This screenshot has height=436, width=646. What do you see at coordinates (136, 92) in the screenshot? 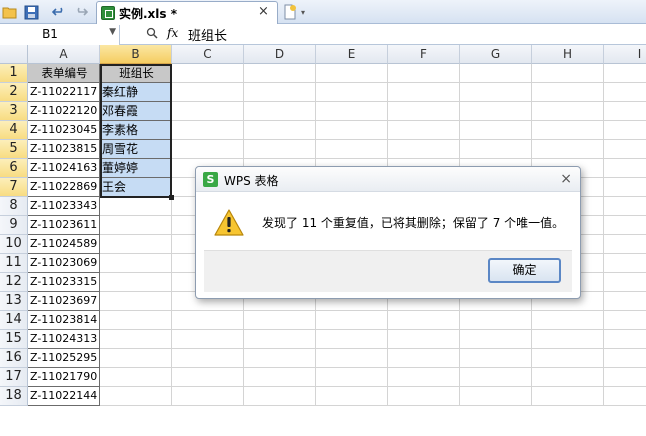
I see `cell-b2: 秦红静` at bounding box center [136, 92].